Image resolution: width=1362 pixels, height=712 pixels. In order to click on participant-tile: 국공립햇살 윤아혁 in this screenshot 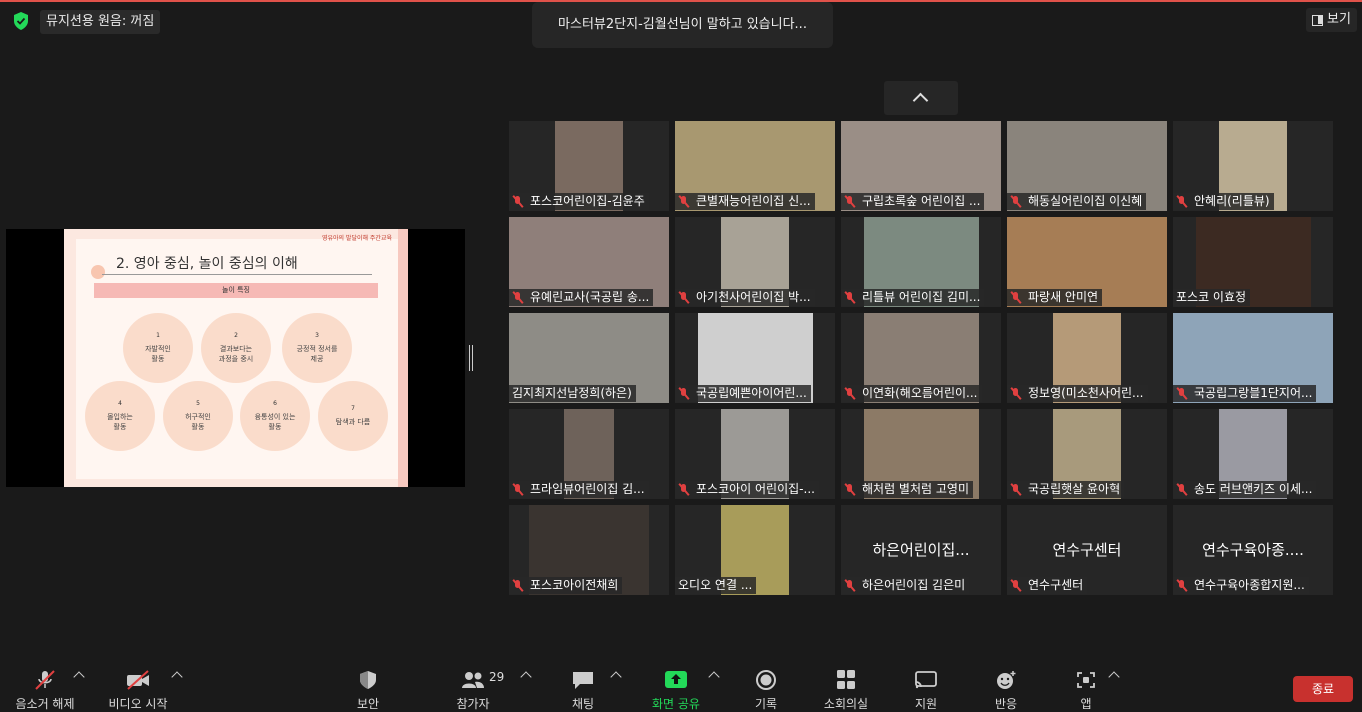, I will do `click(1087, 454)`.